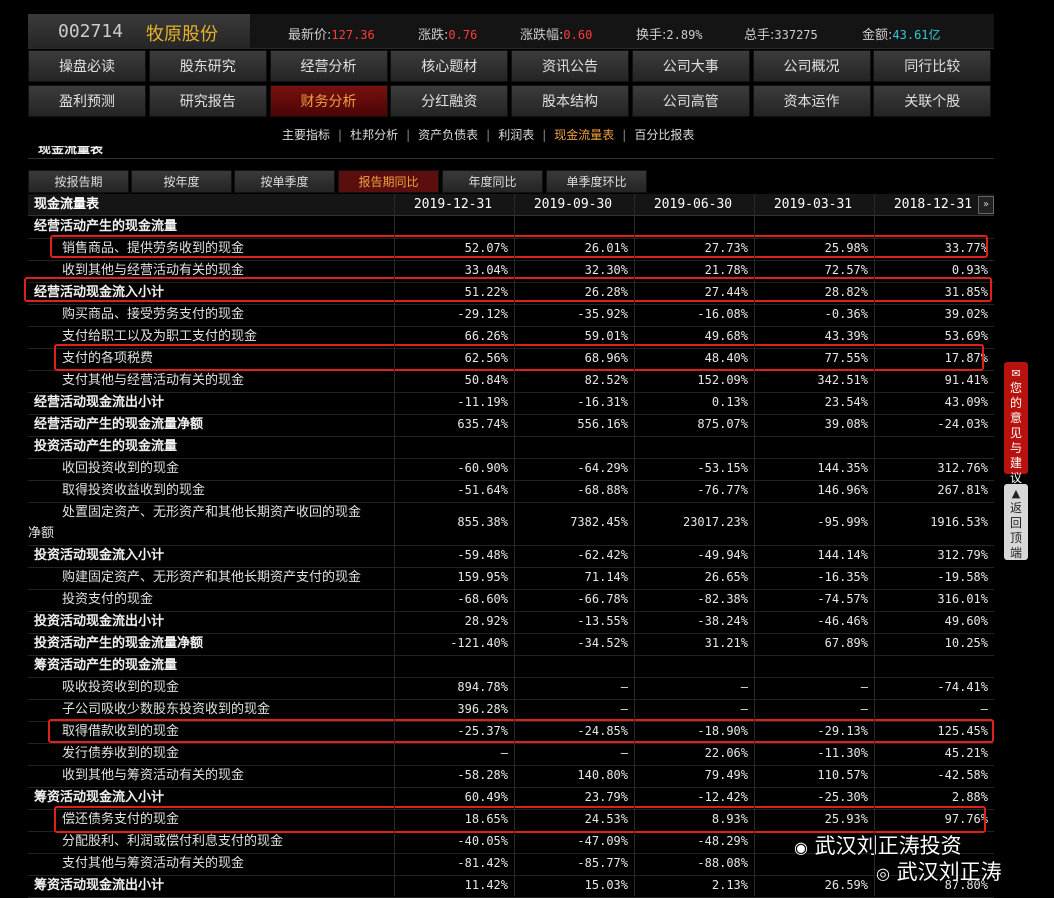  What do you see at coordinates (744, 687) in the screenshot?
I see `value-cell: —` at bounding box center [744, 687].